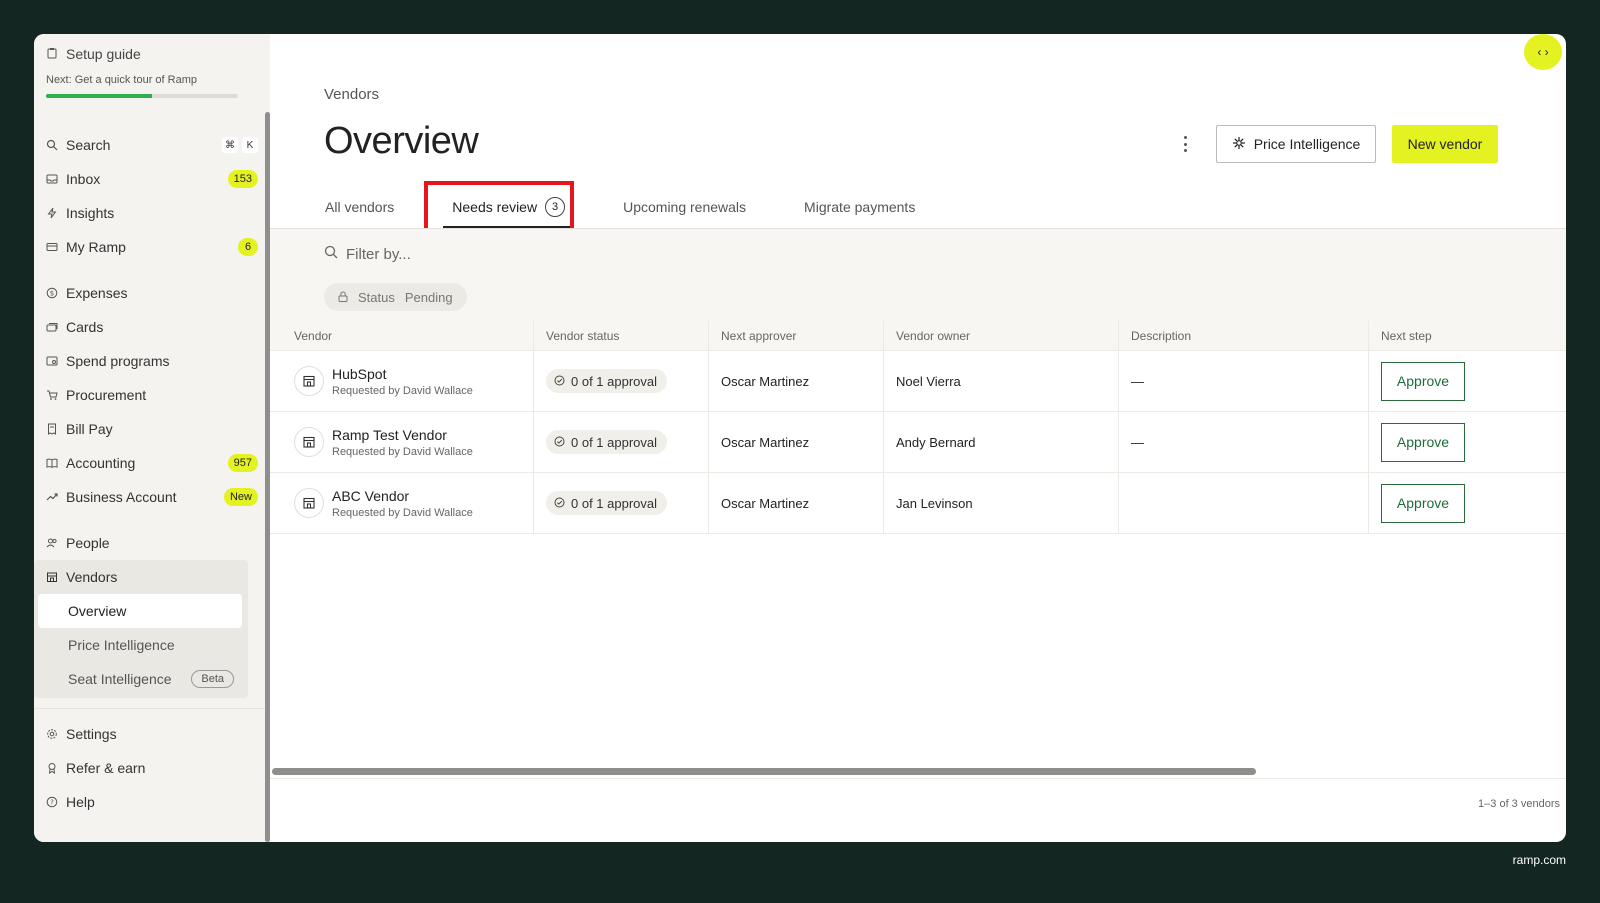 This screenshot has width=1600, height=903. What do you see at coordinates (152, 179) in the screenshot?
I see `sidebar-item-inbox: Inbox 153` at bounding box center [152, 179].